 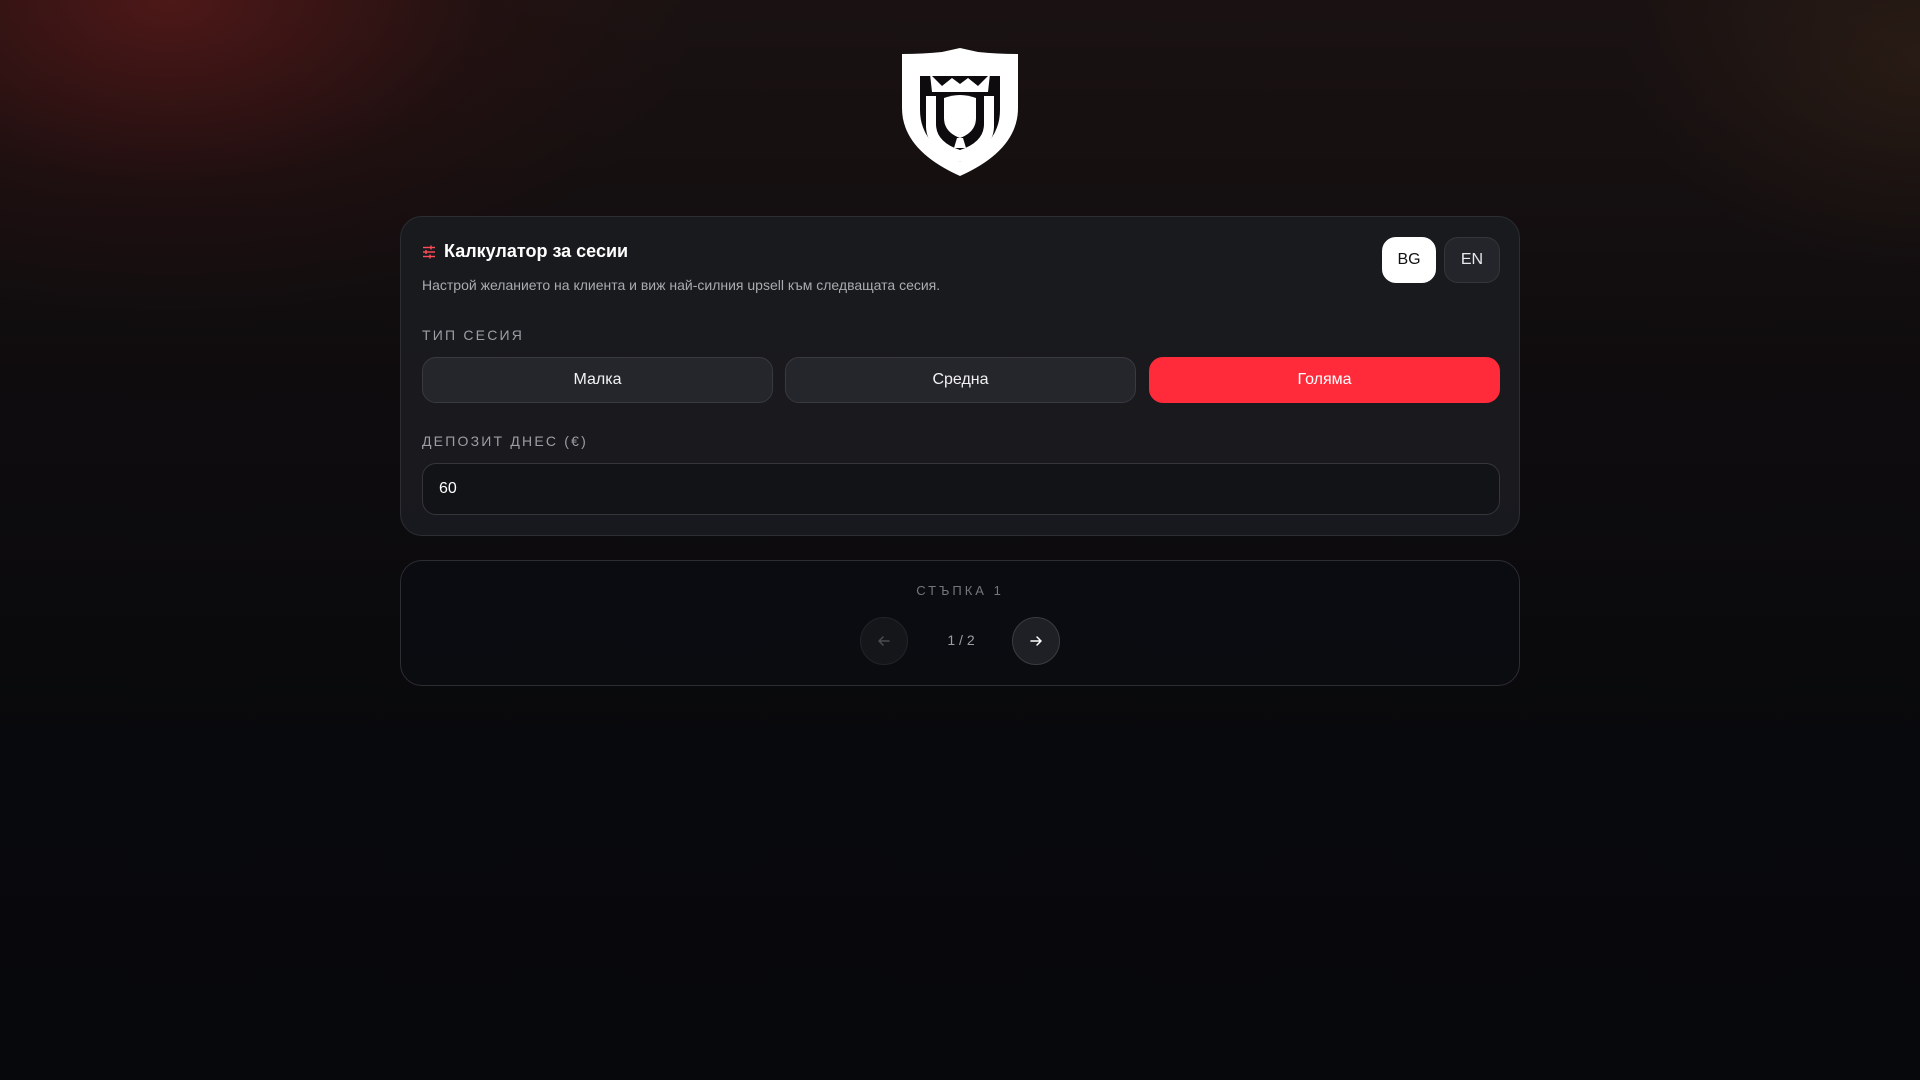 I want to click on arrow-right-icon, so click(x=1036, y=641).